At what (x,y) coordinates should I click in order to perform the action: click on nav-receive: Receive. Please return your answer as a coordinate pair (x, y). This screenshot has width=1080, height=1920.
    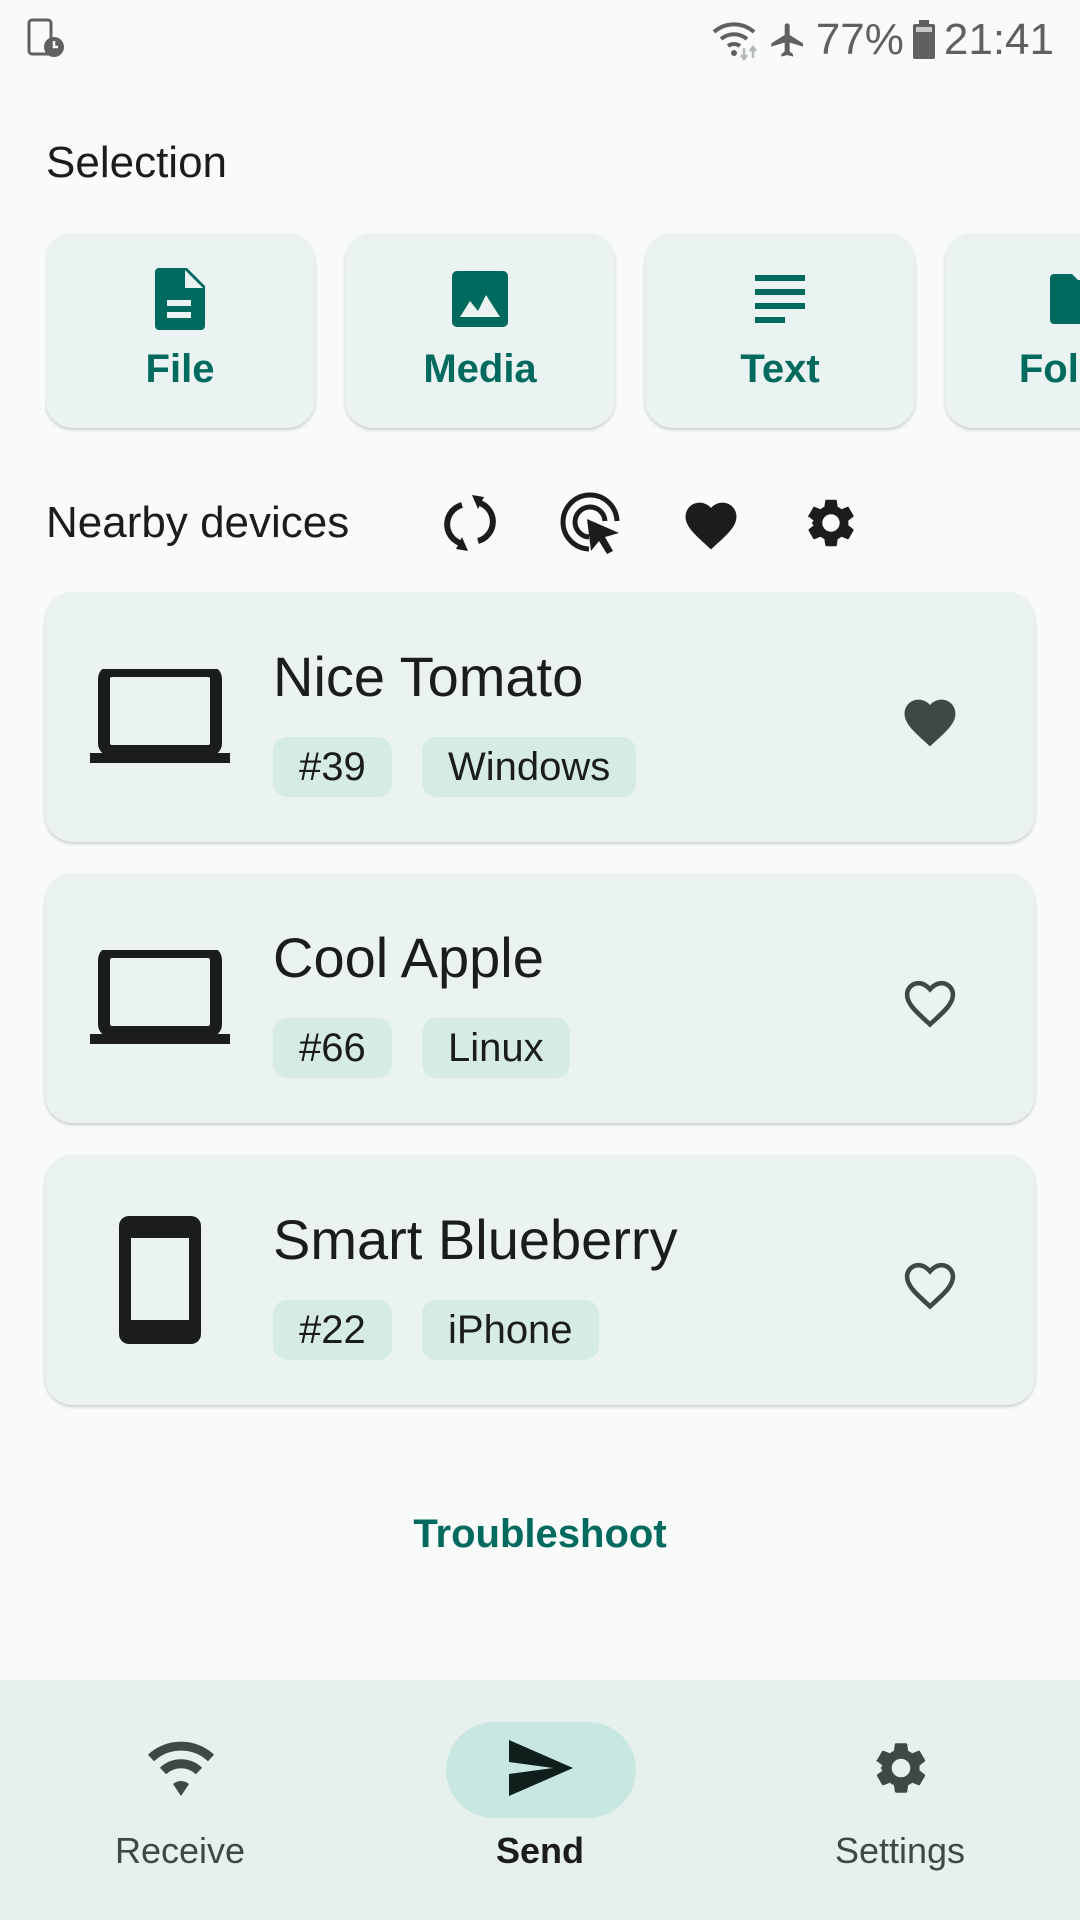
    Looking at the image, I should click on (180, 1800).